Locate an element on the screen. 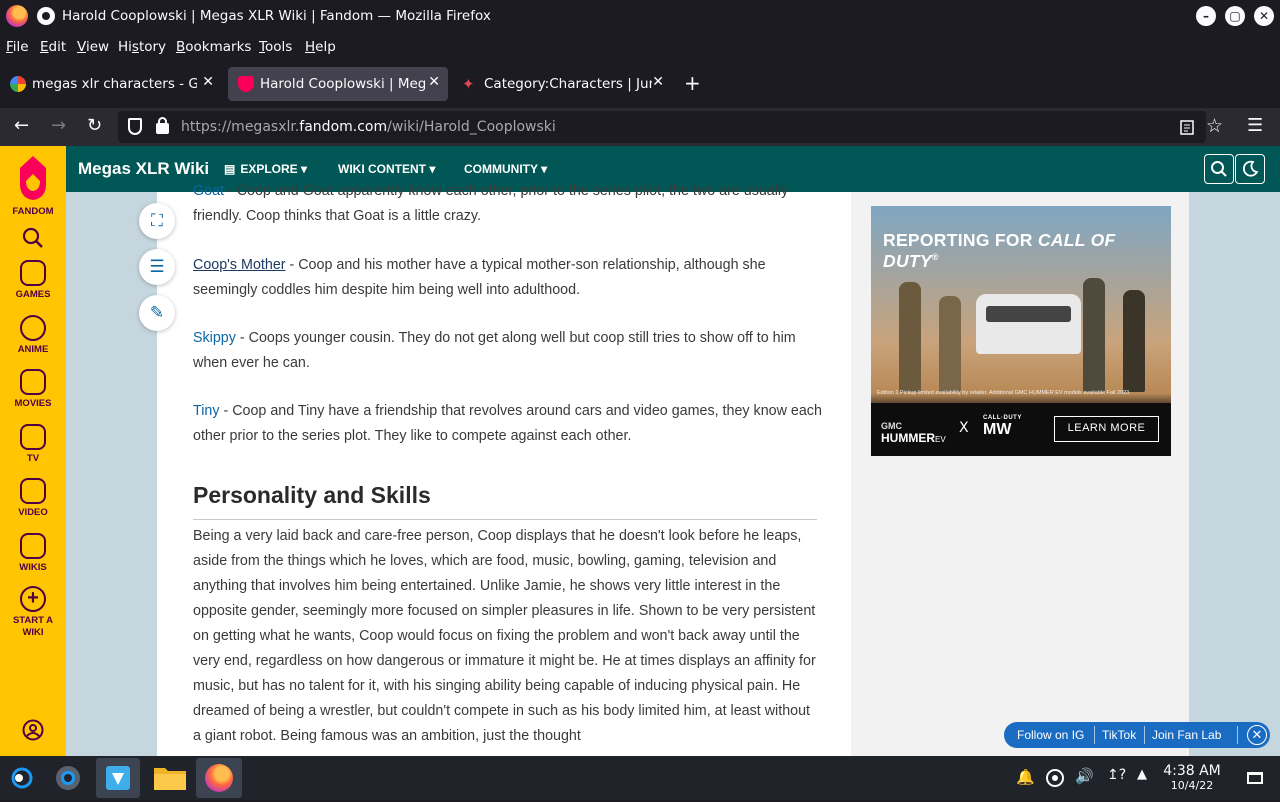 Image resolution: width=1280 pixels, height=802 pixels. tab-category-characters: ✦ Category:Characters | Juni ✕ is located at coordinates (562, 84).